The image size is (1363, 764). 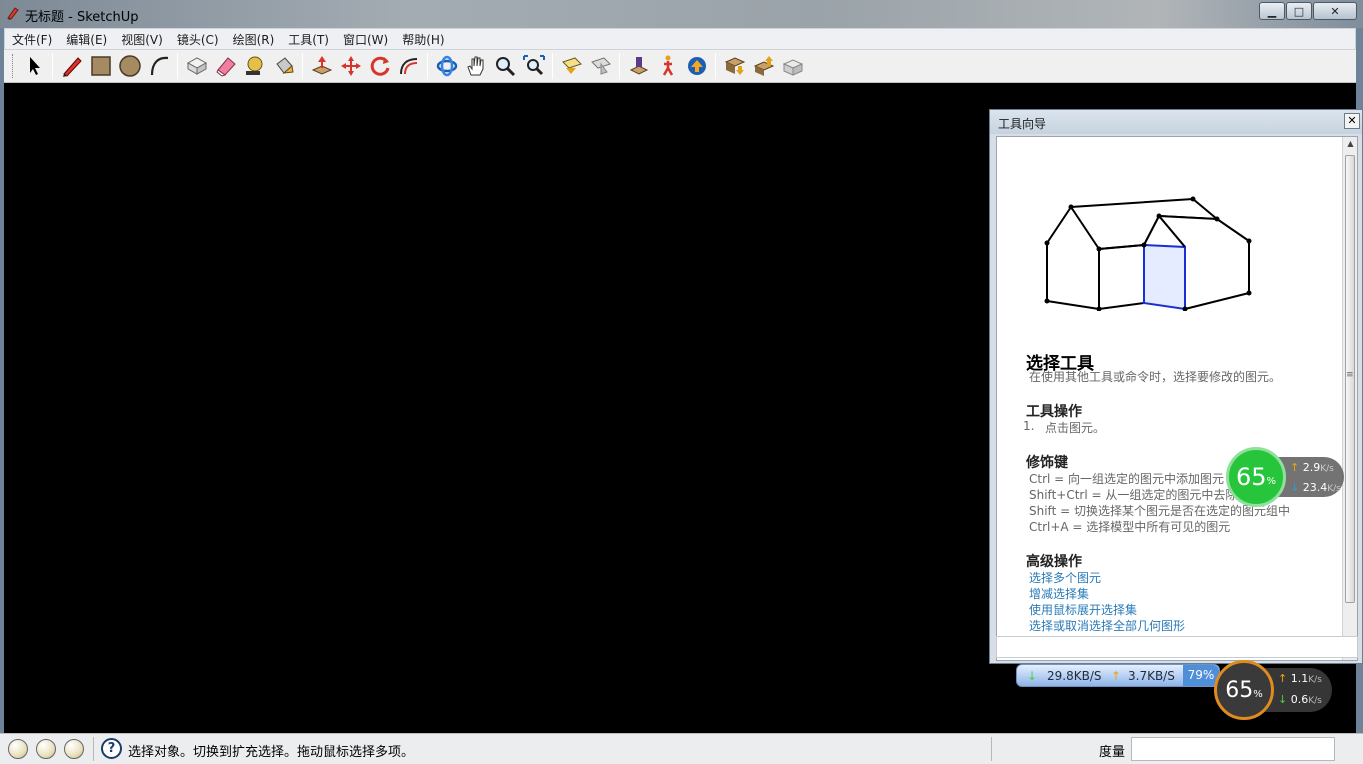 What do you see at coordinates (254, 39) in the screenshot?
I see `menu-draw: 绘图(R)` at bounding box center [254, 39].